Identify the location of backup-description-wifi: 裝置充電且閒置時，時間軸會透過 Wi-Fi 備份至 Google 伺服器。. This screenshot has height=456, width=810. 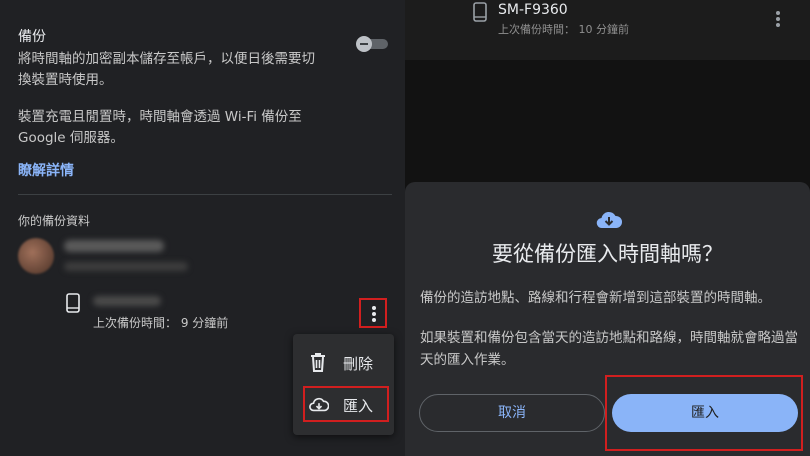
(160, 127).